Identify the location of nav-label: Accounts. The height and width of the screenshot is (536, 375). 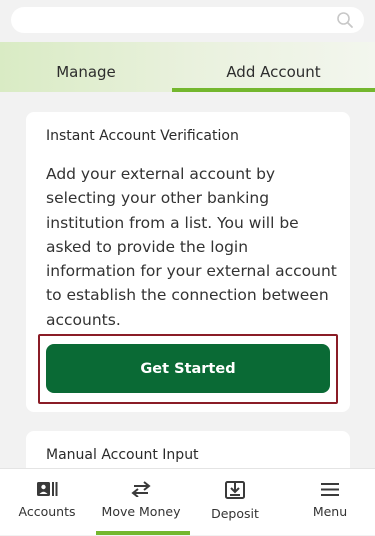
(47, 511).